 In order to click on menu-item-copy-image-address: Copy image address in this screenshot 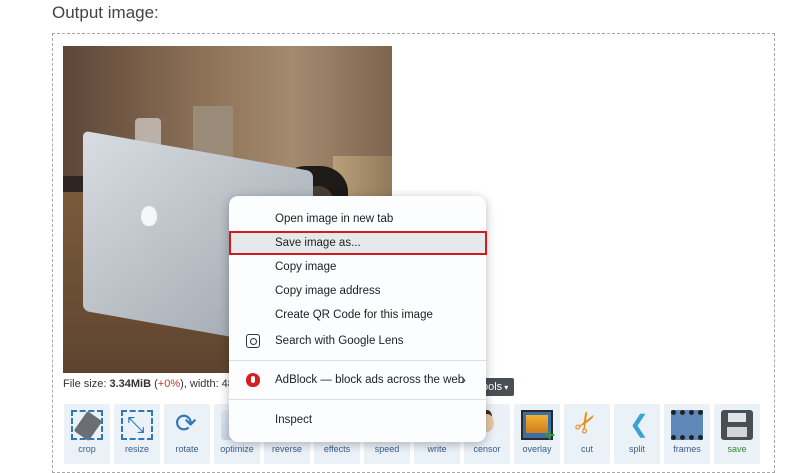, I will do `click(357, 291)`.